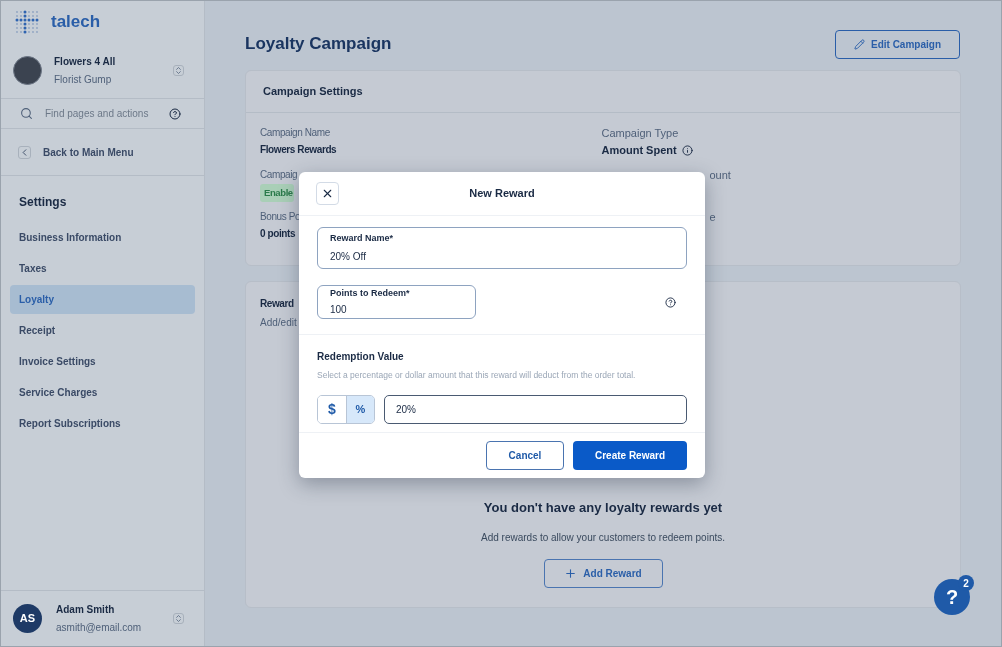 The height and width of the screenshot is (647, 1002). Describe the element at coordinates (26, 113) in the screenshot. I see `search-icon` at that location.